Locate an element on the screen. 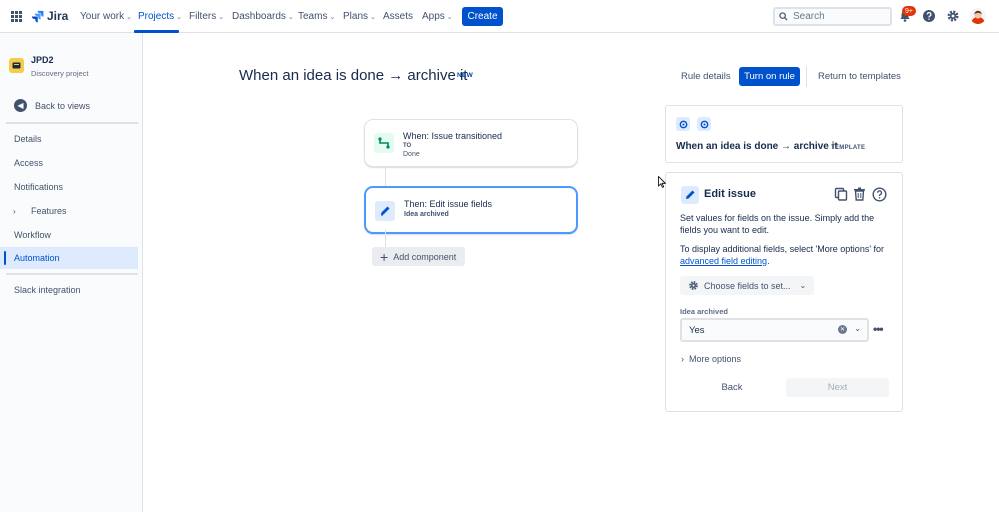  choose-fields-button: Choose fields to set... ⌄ is located at coordinates (747, 285).